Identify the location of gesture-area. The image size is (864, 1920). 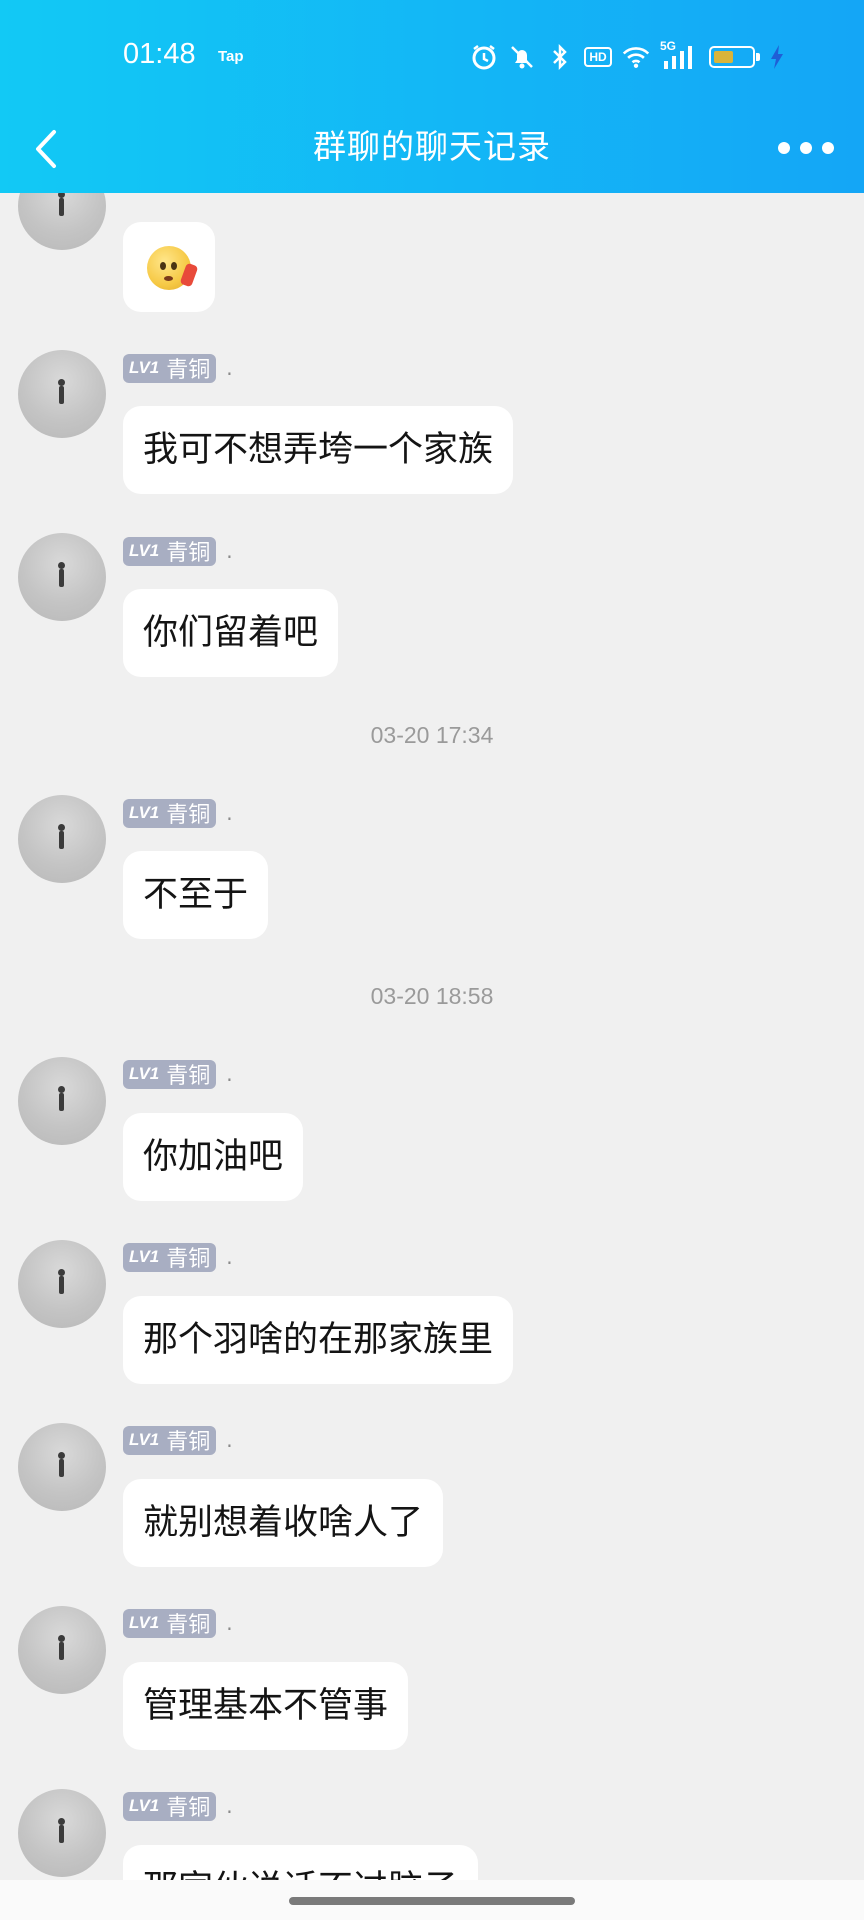
(432, 1900).